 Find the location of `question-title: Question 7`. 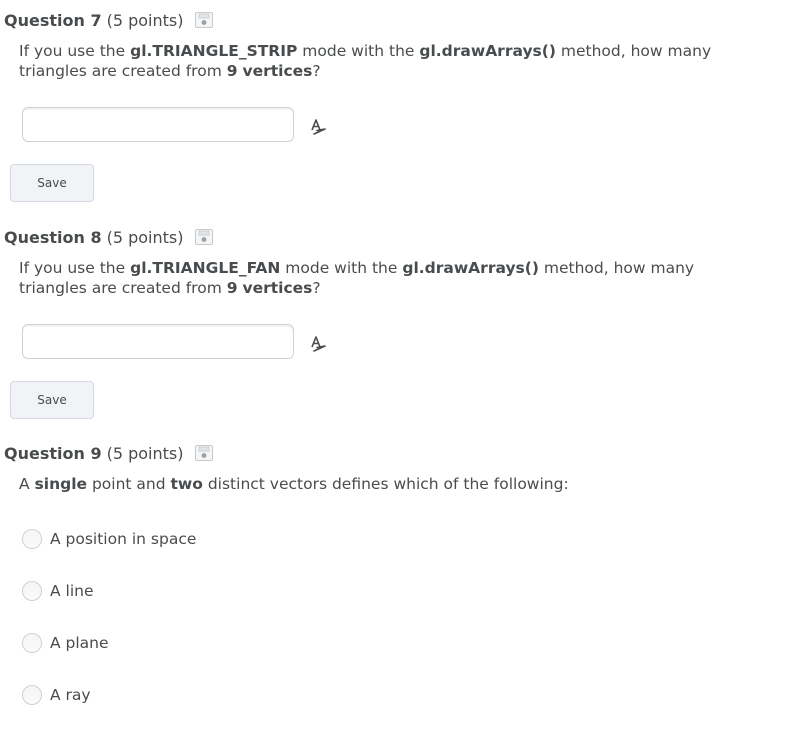

question-title: Question 7 is located at coordinates (53, 20).